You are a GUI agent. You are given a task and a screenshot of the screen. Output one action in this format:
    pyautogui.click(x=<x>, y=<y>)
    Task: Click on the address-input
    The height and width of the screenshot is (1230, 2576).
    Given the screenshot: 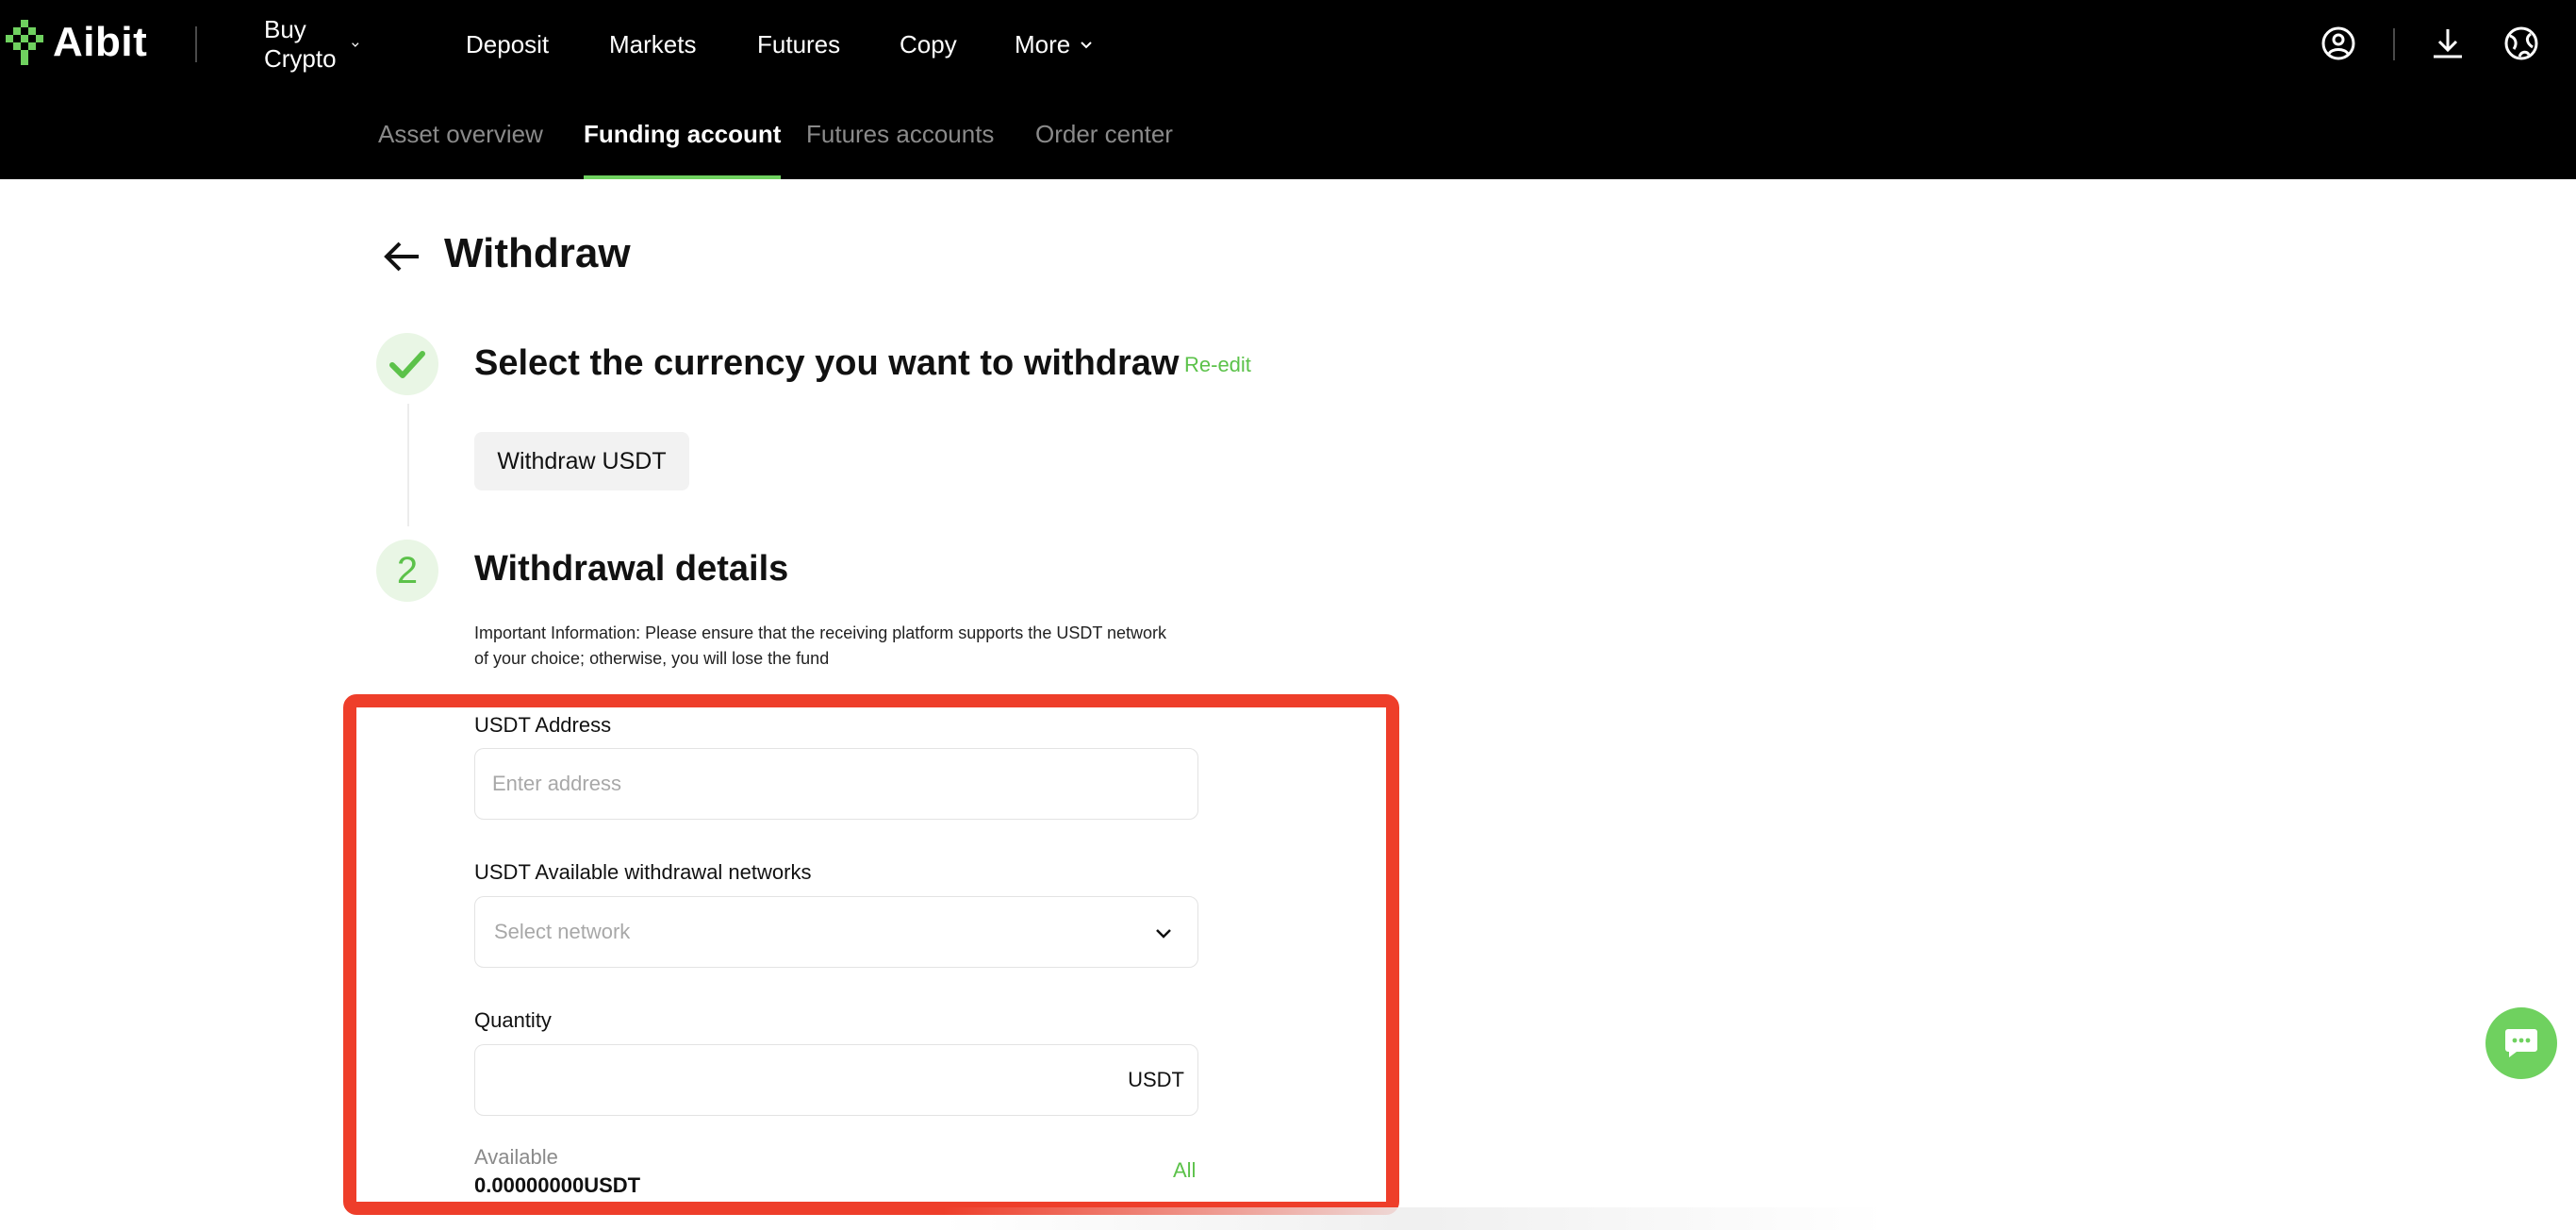 What is the action you would take?
    pyautogui.click(x=836, y=784)
    